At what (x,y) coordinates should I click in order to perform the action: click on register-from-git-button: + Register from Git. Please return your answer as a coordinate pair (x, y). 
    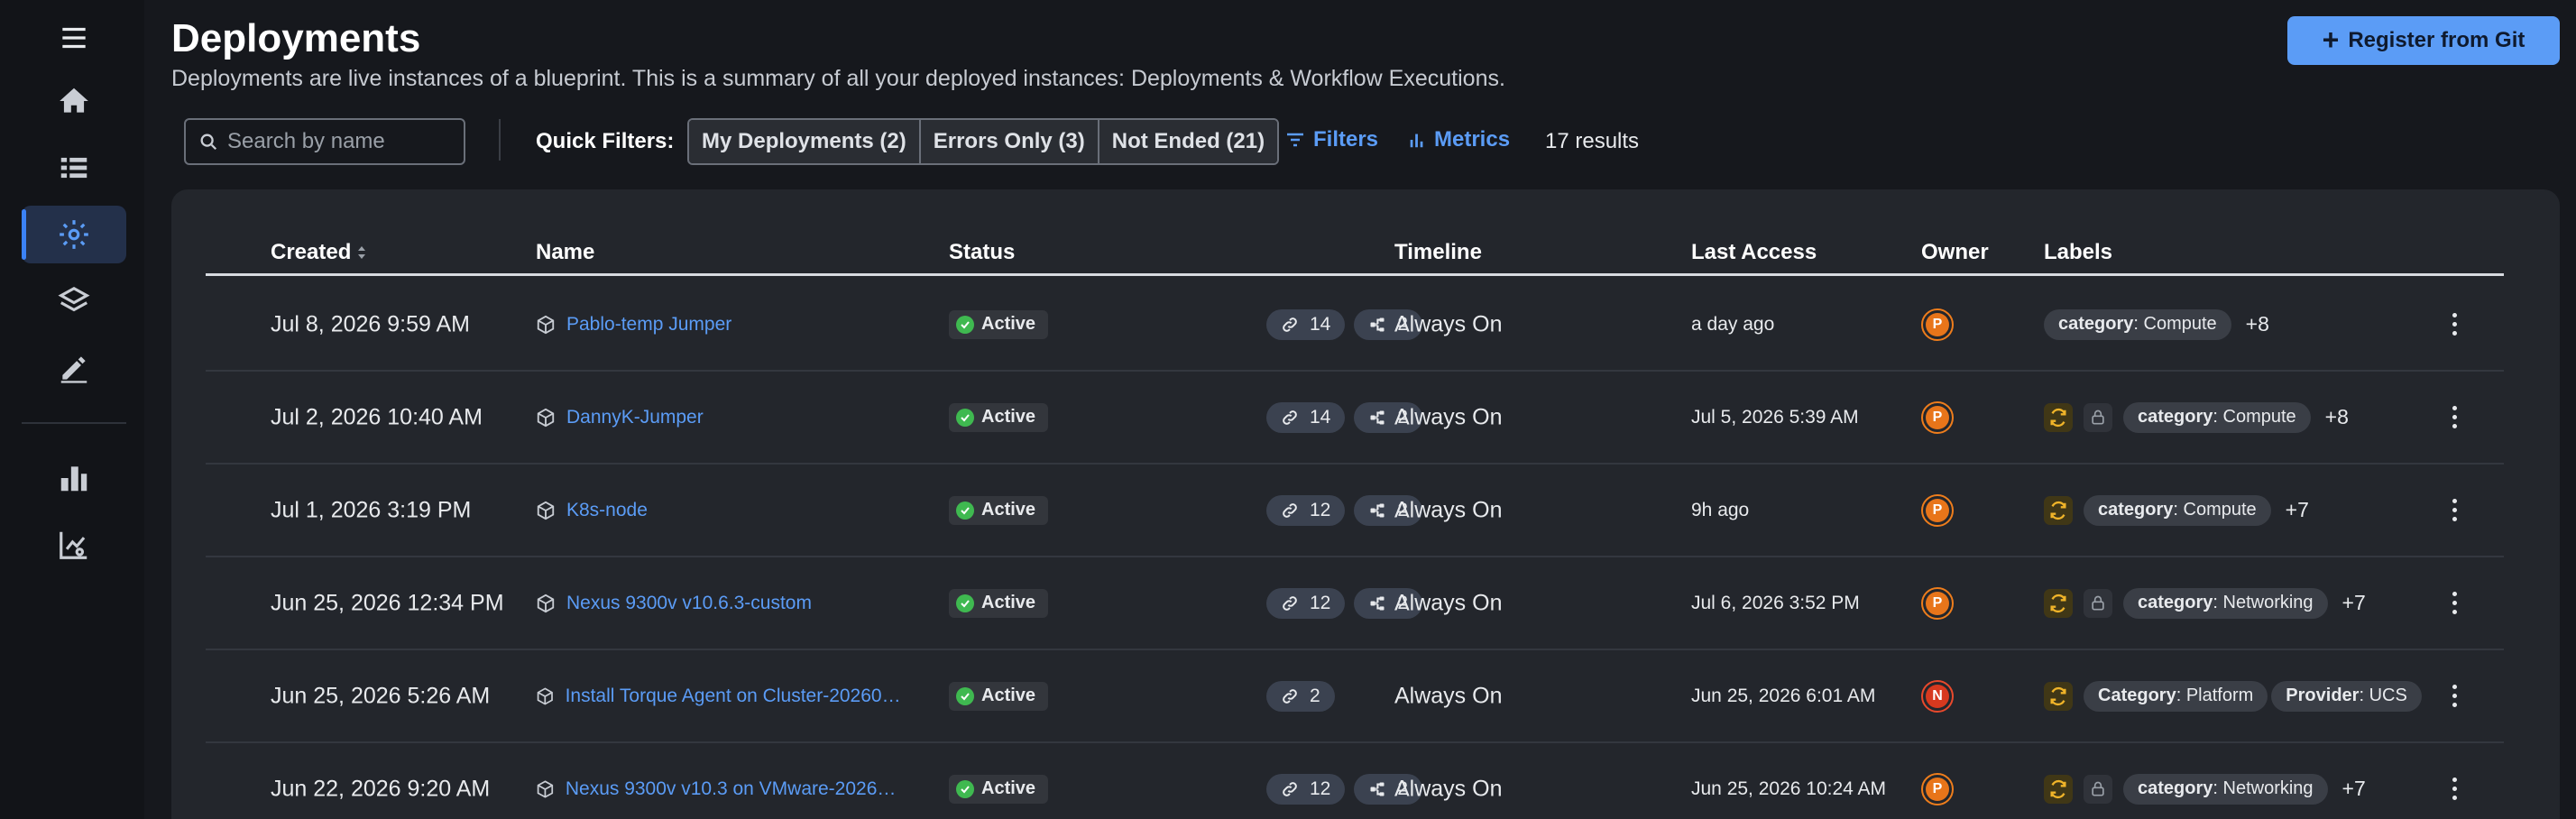
    Looking at the image, I should click on (2424, 40).